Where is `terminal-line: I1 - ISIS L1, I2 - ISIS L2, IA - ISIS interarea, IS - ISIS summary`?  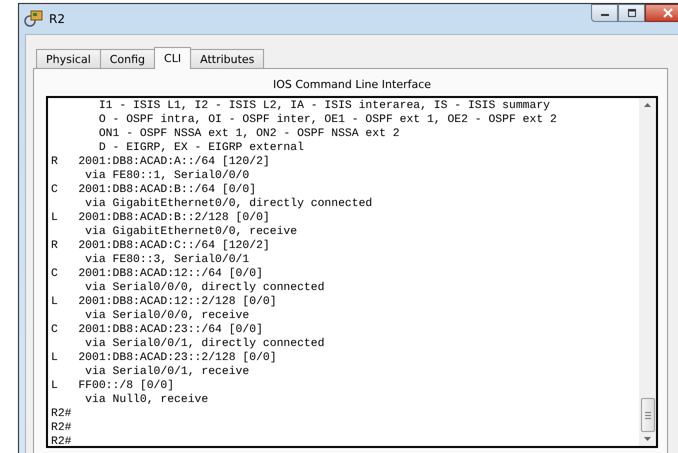 terminal-line: I1 - ISIS L1, I2 - ISIS L2, IA - ISIS interarea, IS - ISIS summary is located at coordinates (324, 106).